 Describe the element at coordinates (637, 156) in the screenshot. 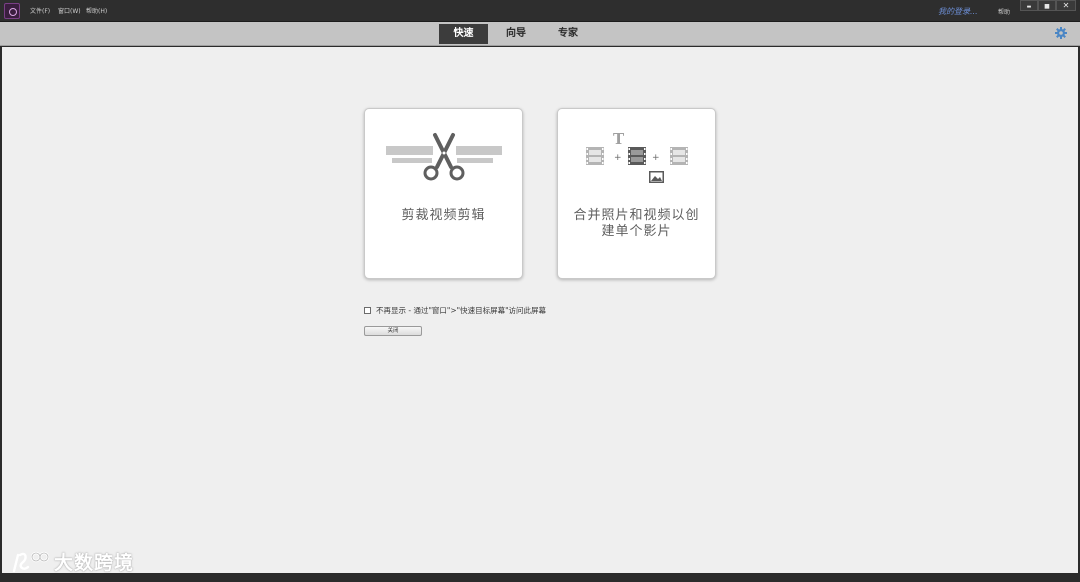

I see `merge-media-icon: T + +` at that location.